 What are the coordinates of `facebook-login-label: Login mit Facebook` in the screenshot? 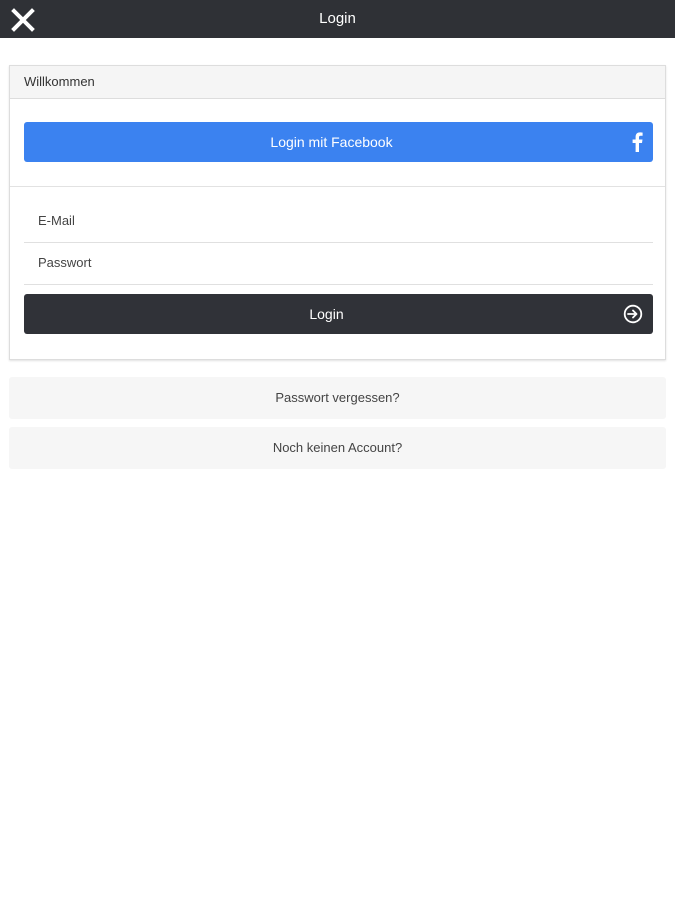 It's located at (331, 142).